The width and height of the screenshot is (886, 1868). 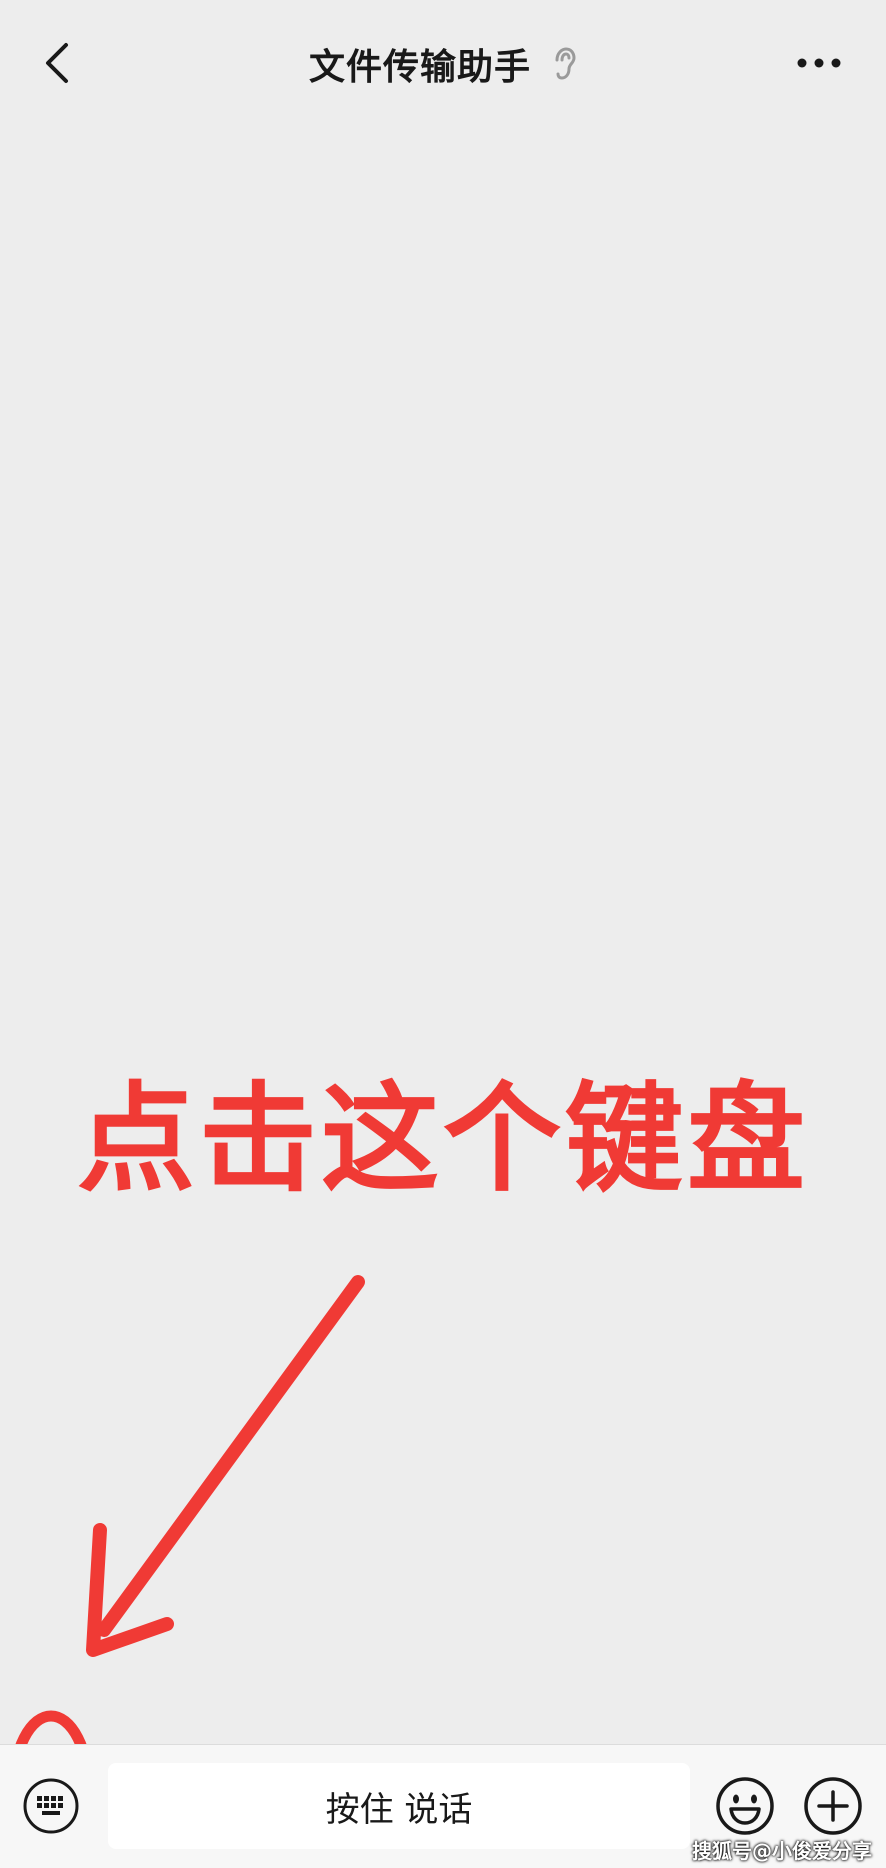 I want to click on keyboard-icon, so click(x=51, y=1806).